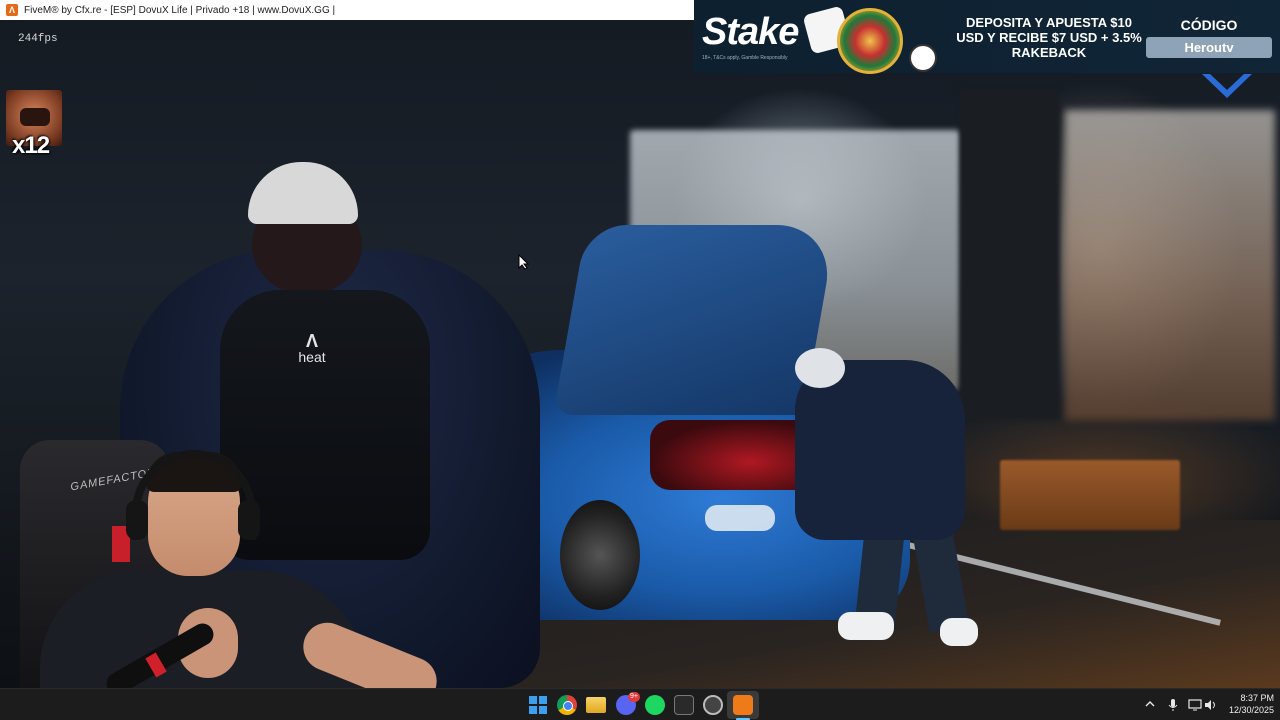  I want to click on garage-pillar, so click(1010, 255).